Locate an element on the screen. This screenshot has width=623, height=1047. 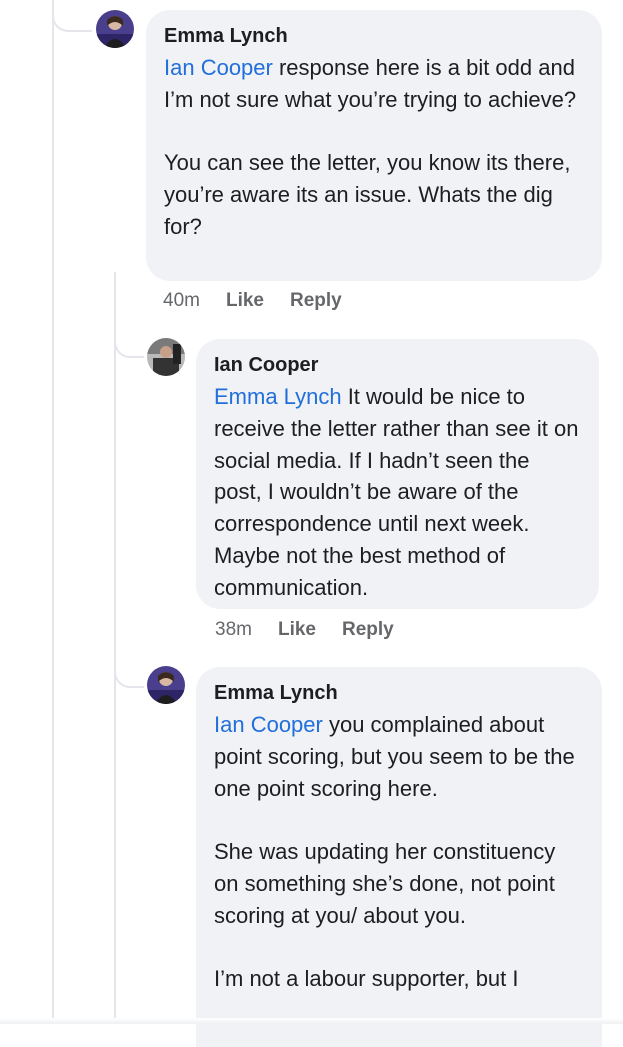
thread-connector-top is located at coordinates (72, 16).